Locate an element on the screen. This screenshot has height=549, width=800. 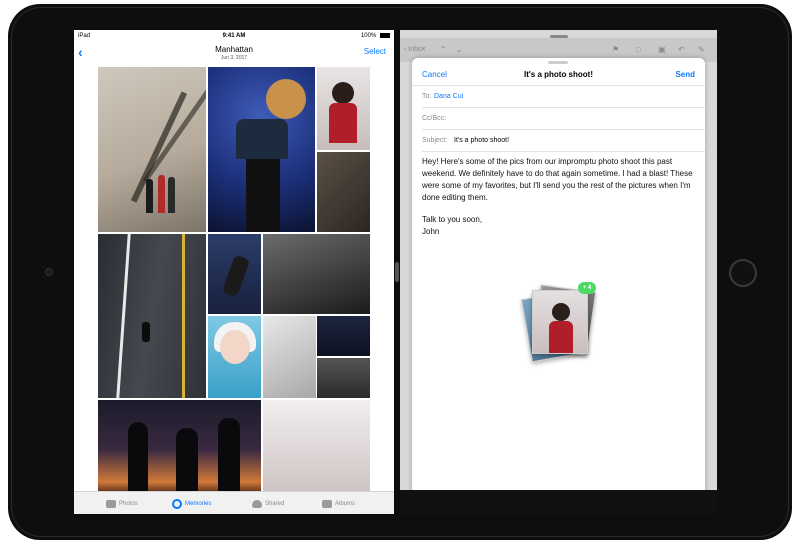
dragged-photo is located at coordinates (560, 322).